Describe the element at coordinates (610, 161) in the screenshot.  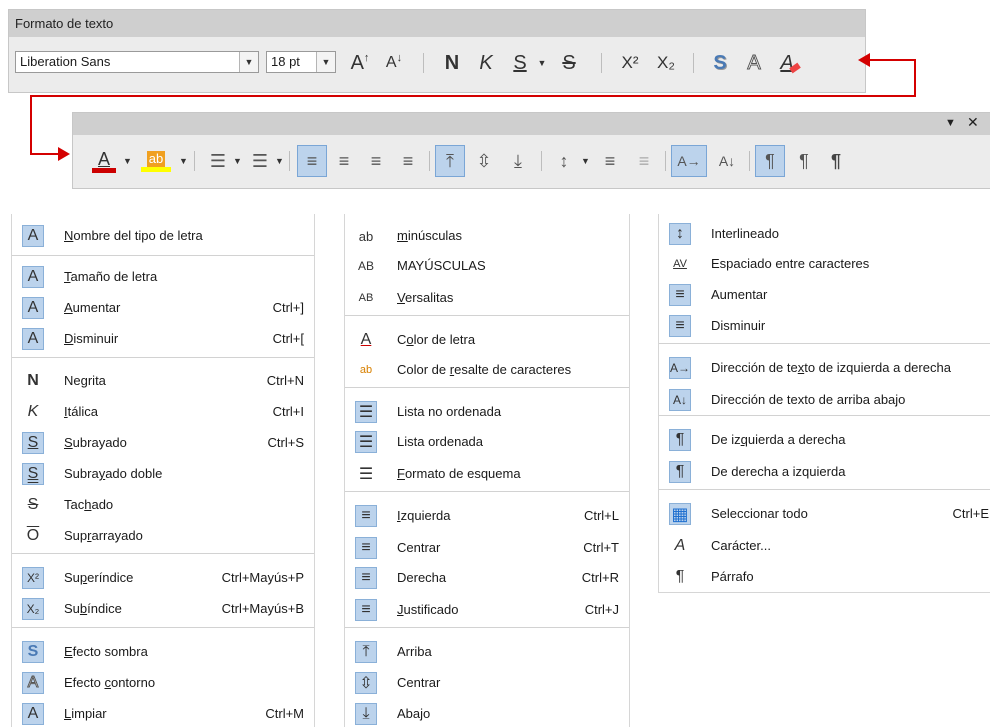
I see `increase-spacing-icon: ≡` at that location.